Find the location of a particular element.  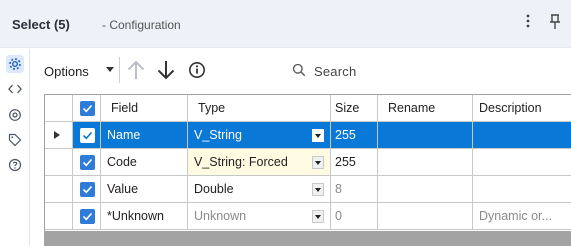

type-select: V_String is located at coordinates (259, 135).